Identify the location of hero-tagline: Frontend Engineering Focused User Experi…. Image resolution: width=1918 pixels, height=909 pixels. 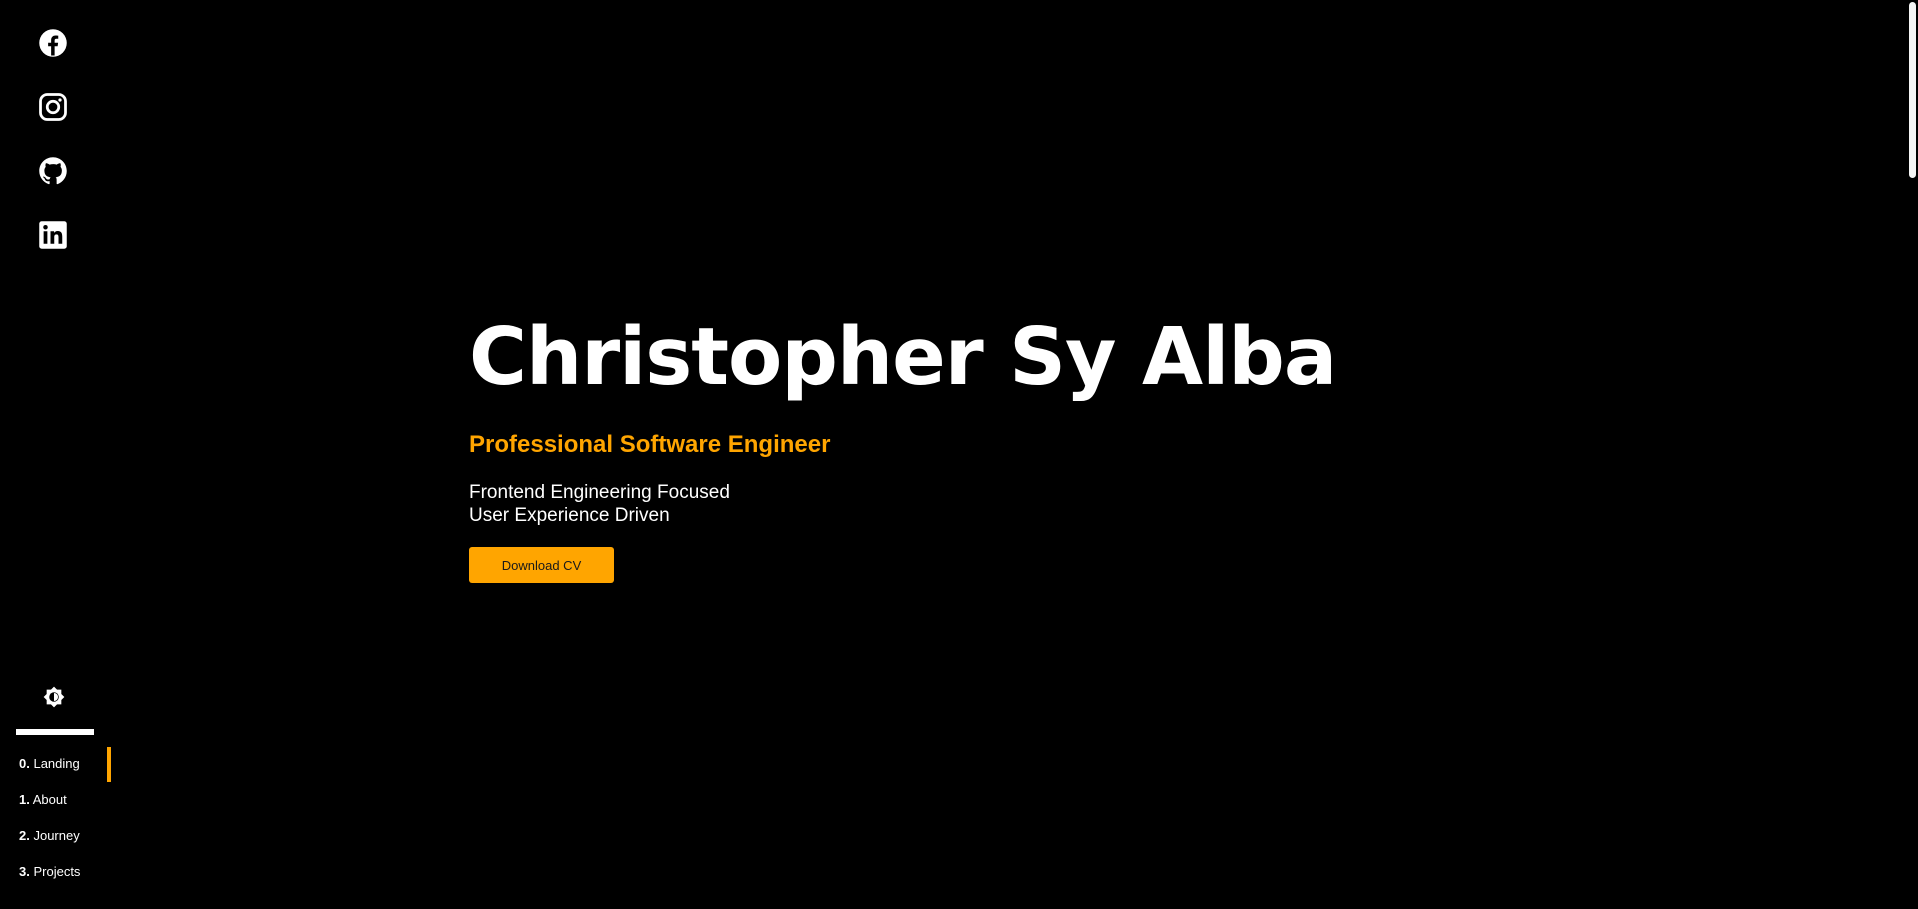
(902, 504).